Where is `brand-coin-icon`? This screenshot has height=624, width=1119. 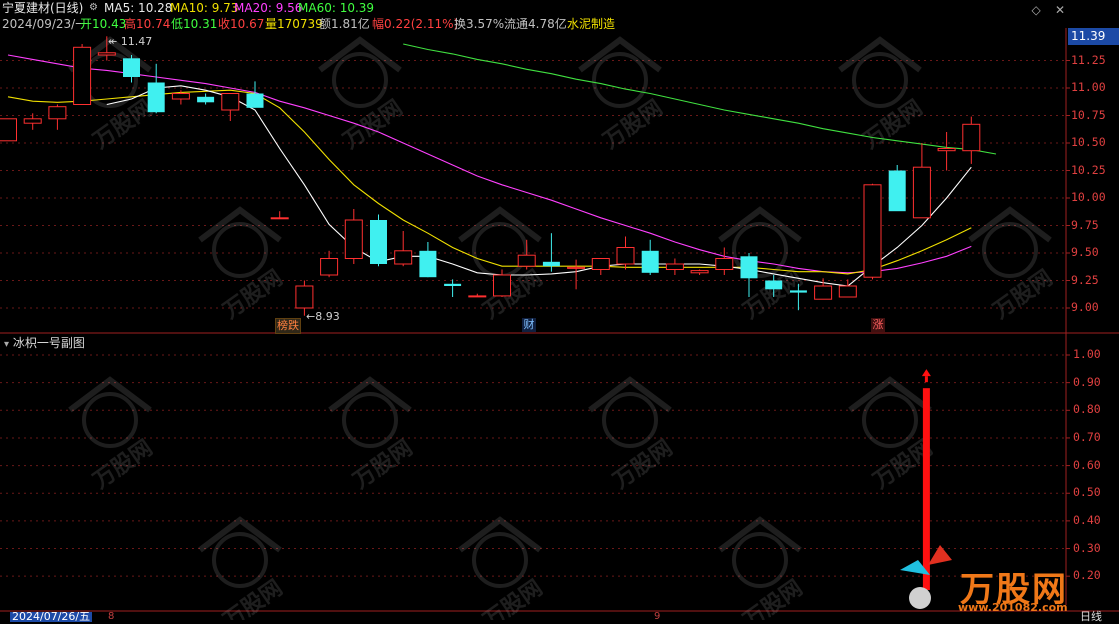
brand-coin-icon is located at coordinates (920, 598).